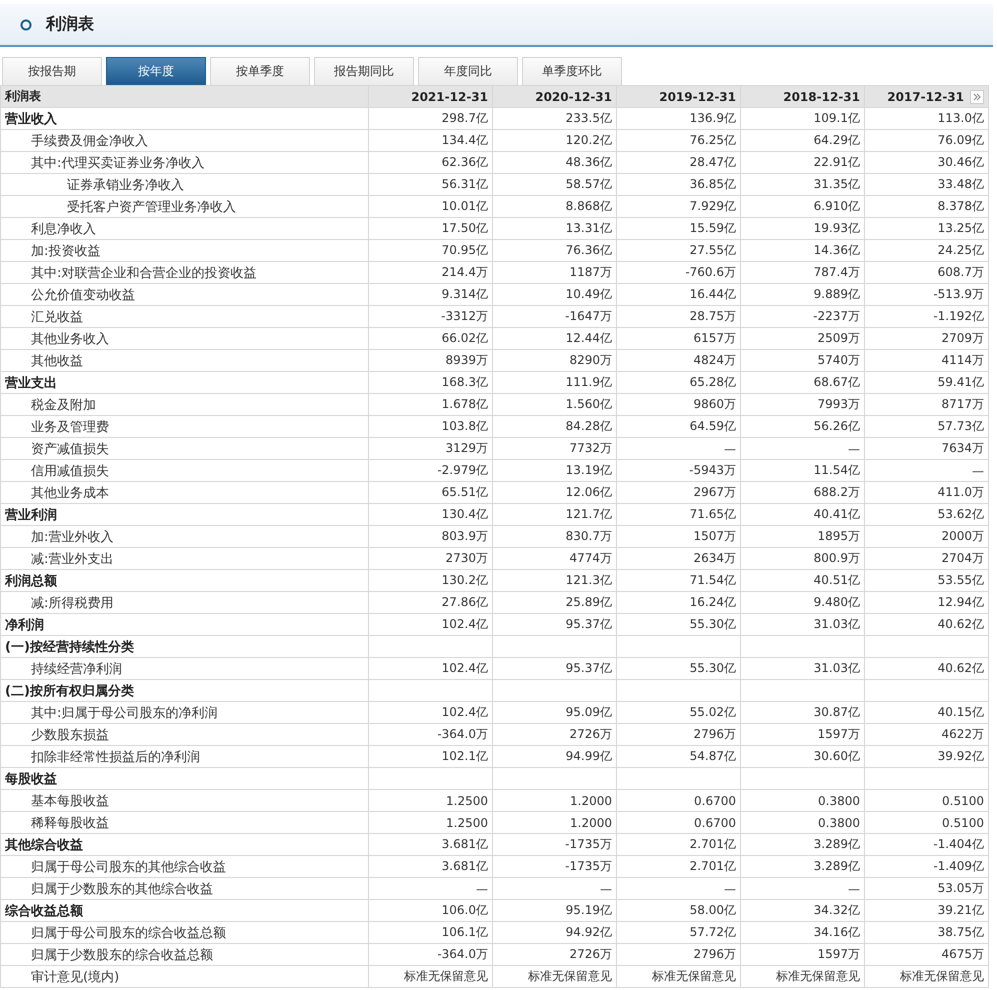  I want to click on row-label: 其他综合收益, so click(44, 845).